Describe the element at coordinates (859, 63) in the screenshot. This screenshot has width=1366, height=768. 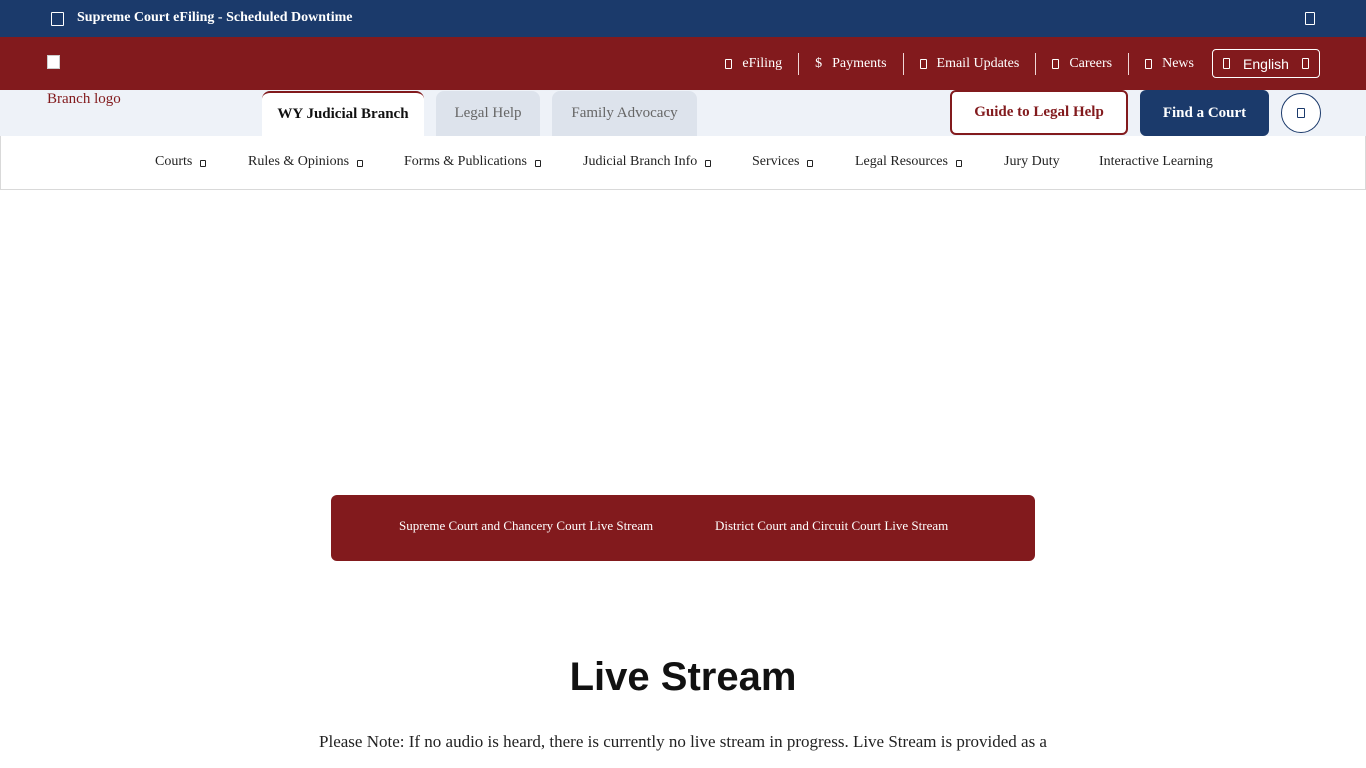
I see `utility-link-label: Payments` at that location.